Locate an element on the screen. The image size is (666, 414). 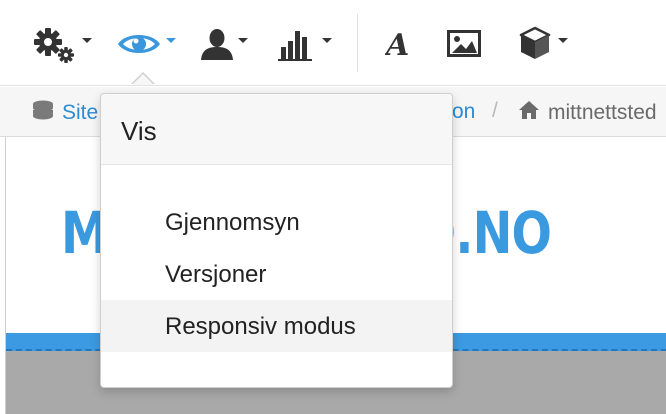
text-button: A is located at coordinates (400, 44).